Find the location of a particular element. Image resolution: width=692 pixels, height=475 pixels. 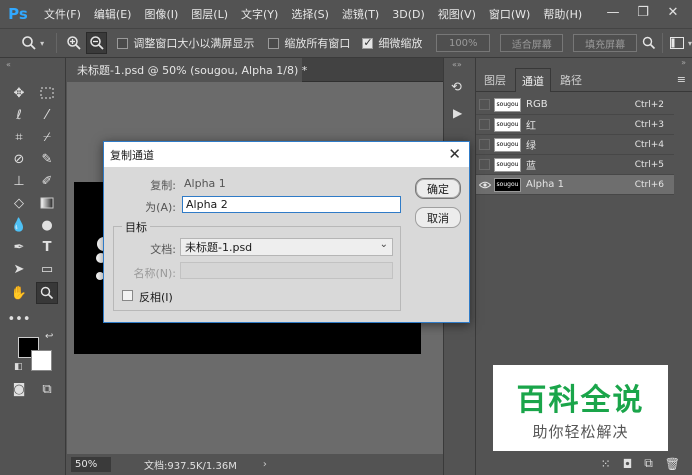

collapse-arrows-icon: « is located at coordinates (8, 64).